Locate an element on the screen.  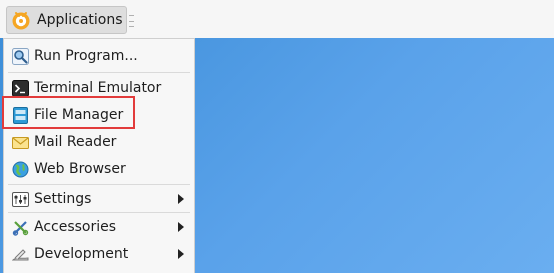
menu-item-development: Development is located at coordinates (99, 254).